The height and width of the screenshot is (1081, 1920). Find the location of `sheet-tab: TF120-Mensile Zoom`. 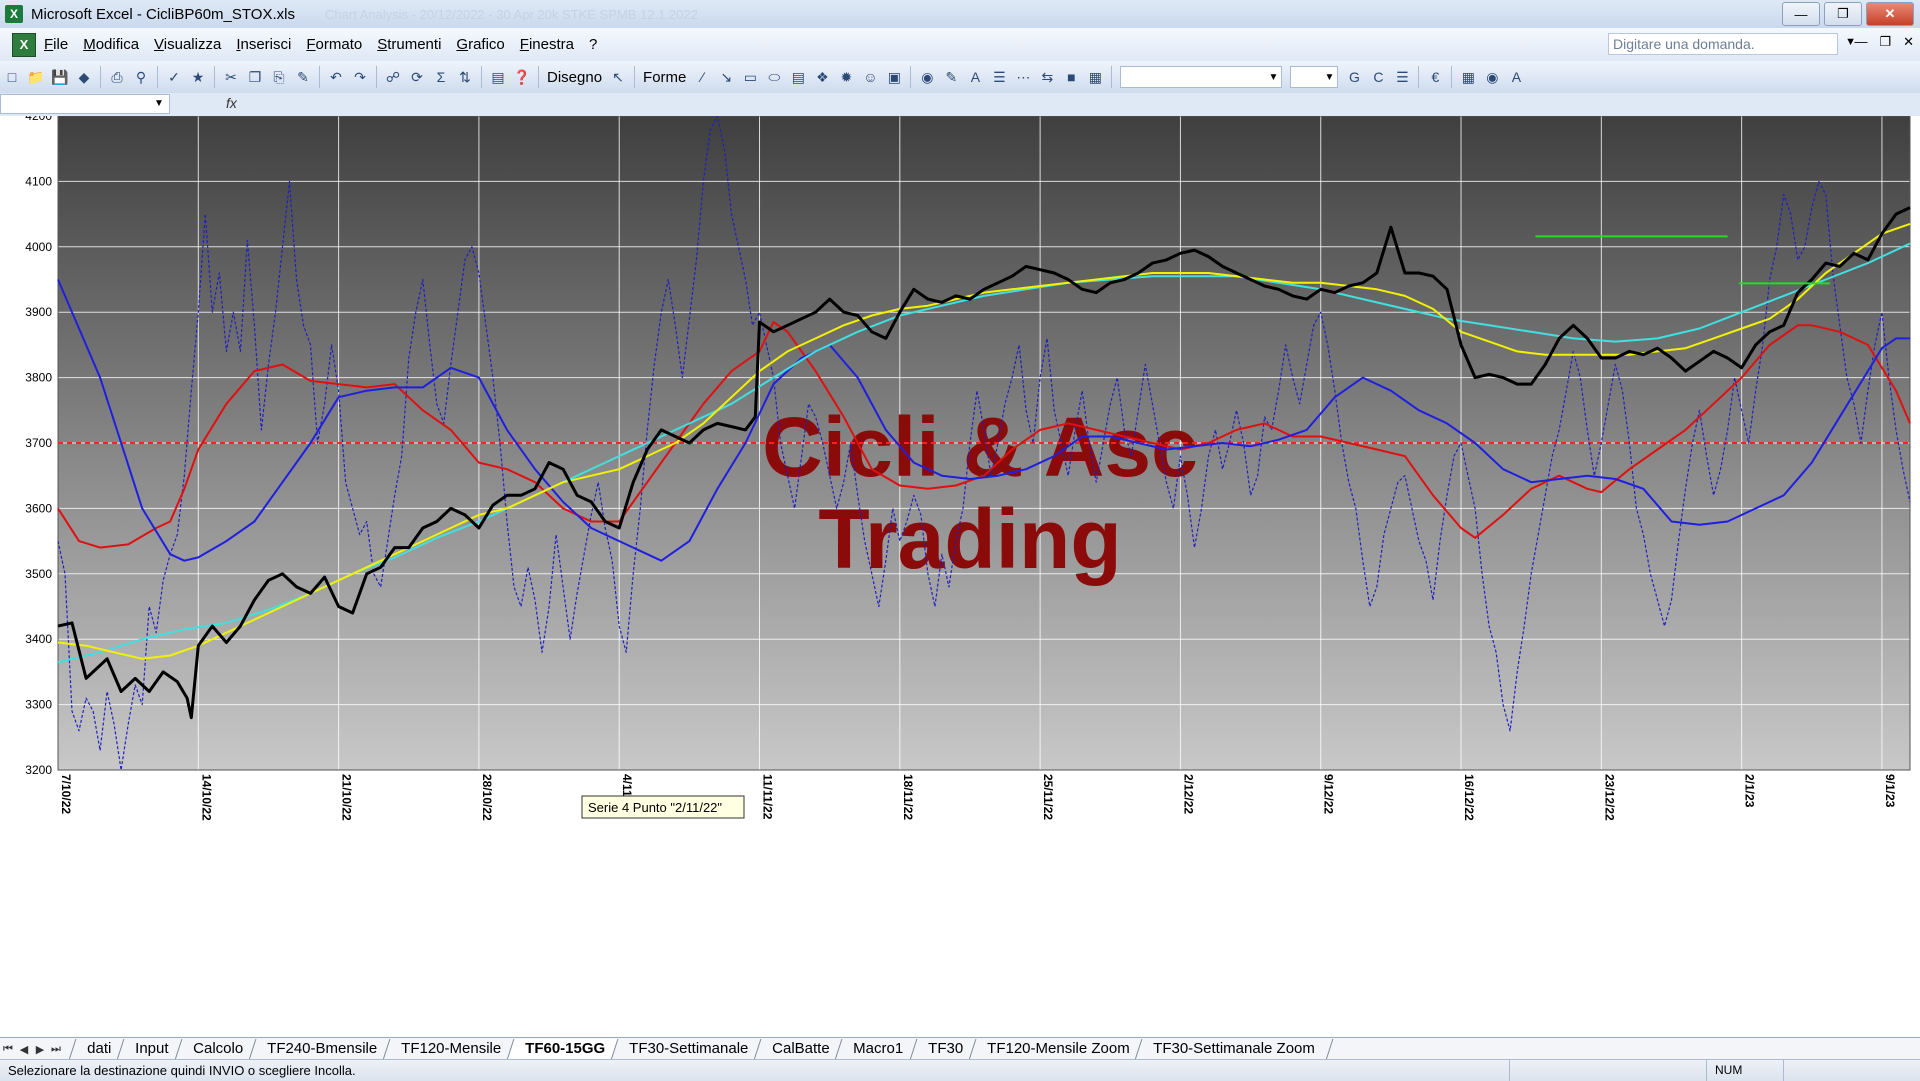

sheet-tab: TF120-Mensile Zoom is located at coordinates (1058, 1049).